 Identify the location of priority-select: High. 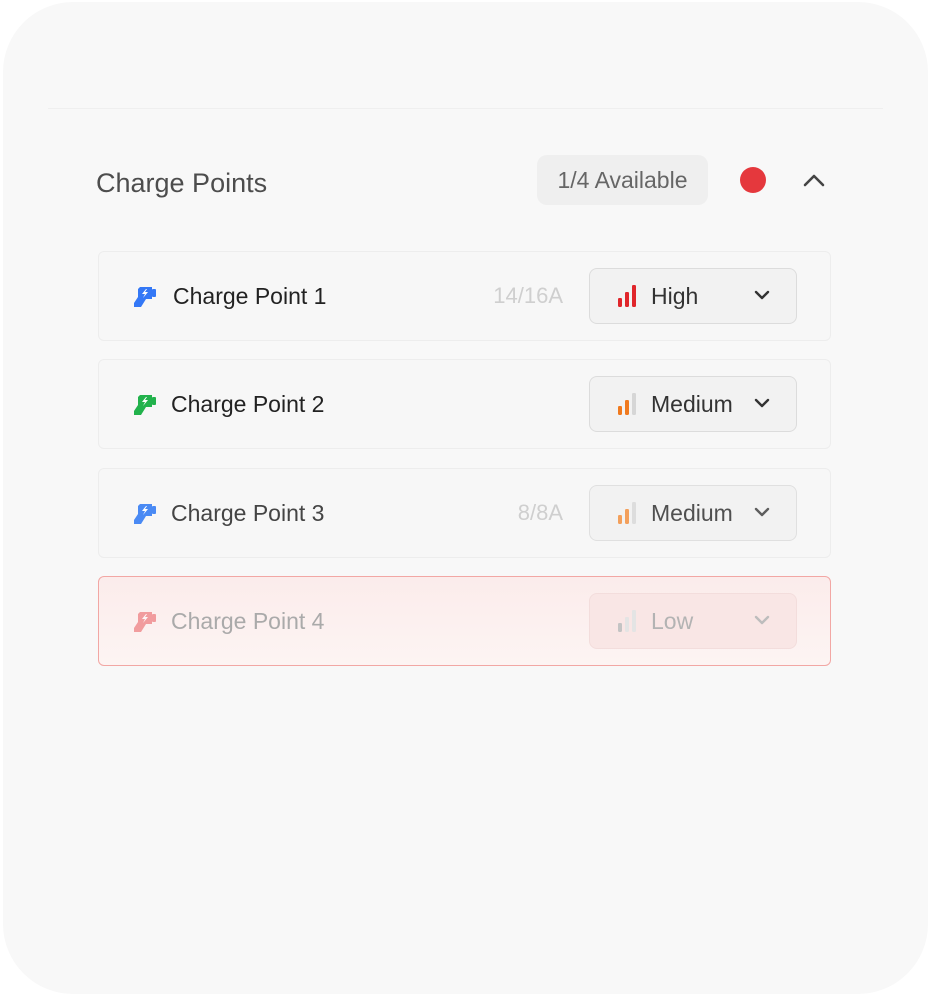
(693, 296).